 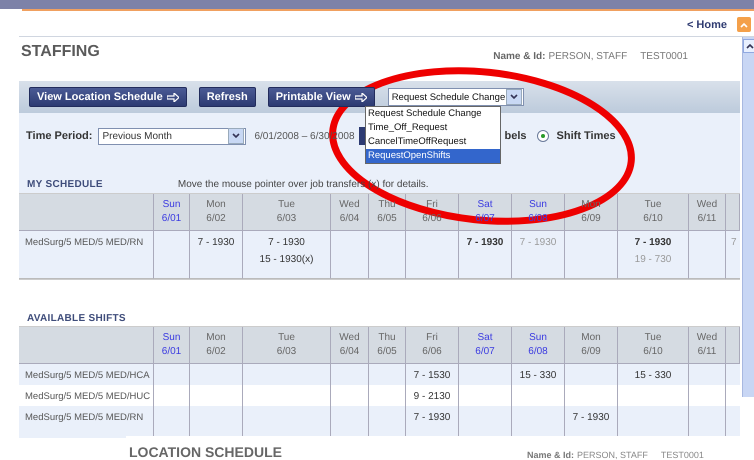 What do you see at coordinates (485, 352) in the screenshot?
I see `date-label: 6/07` at bounding box center [485, 352].